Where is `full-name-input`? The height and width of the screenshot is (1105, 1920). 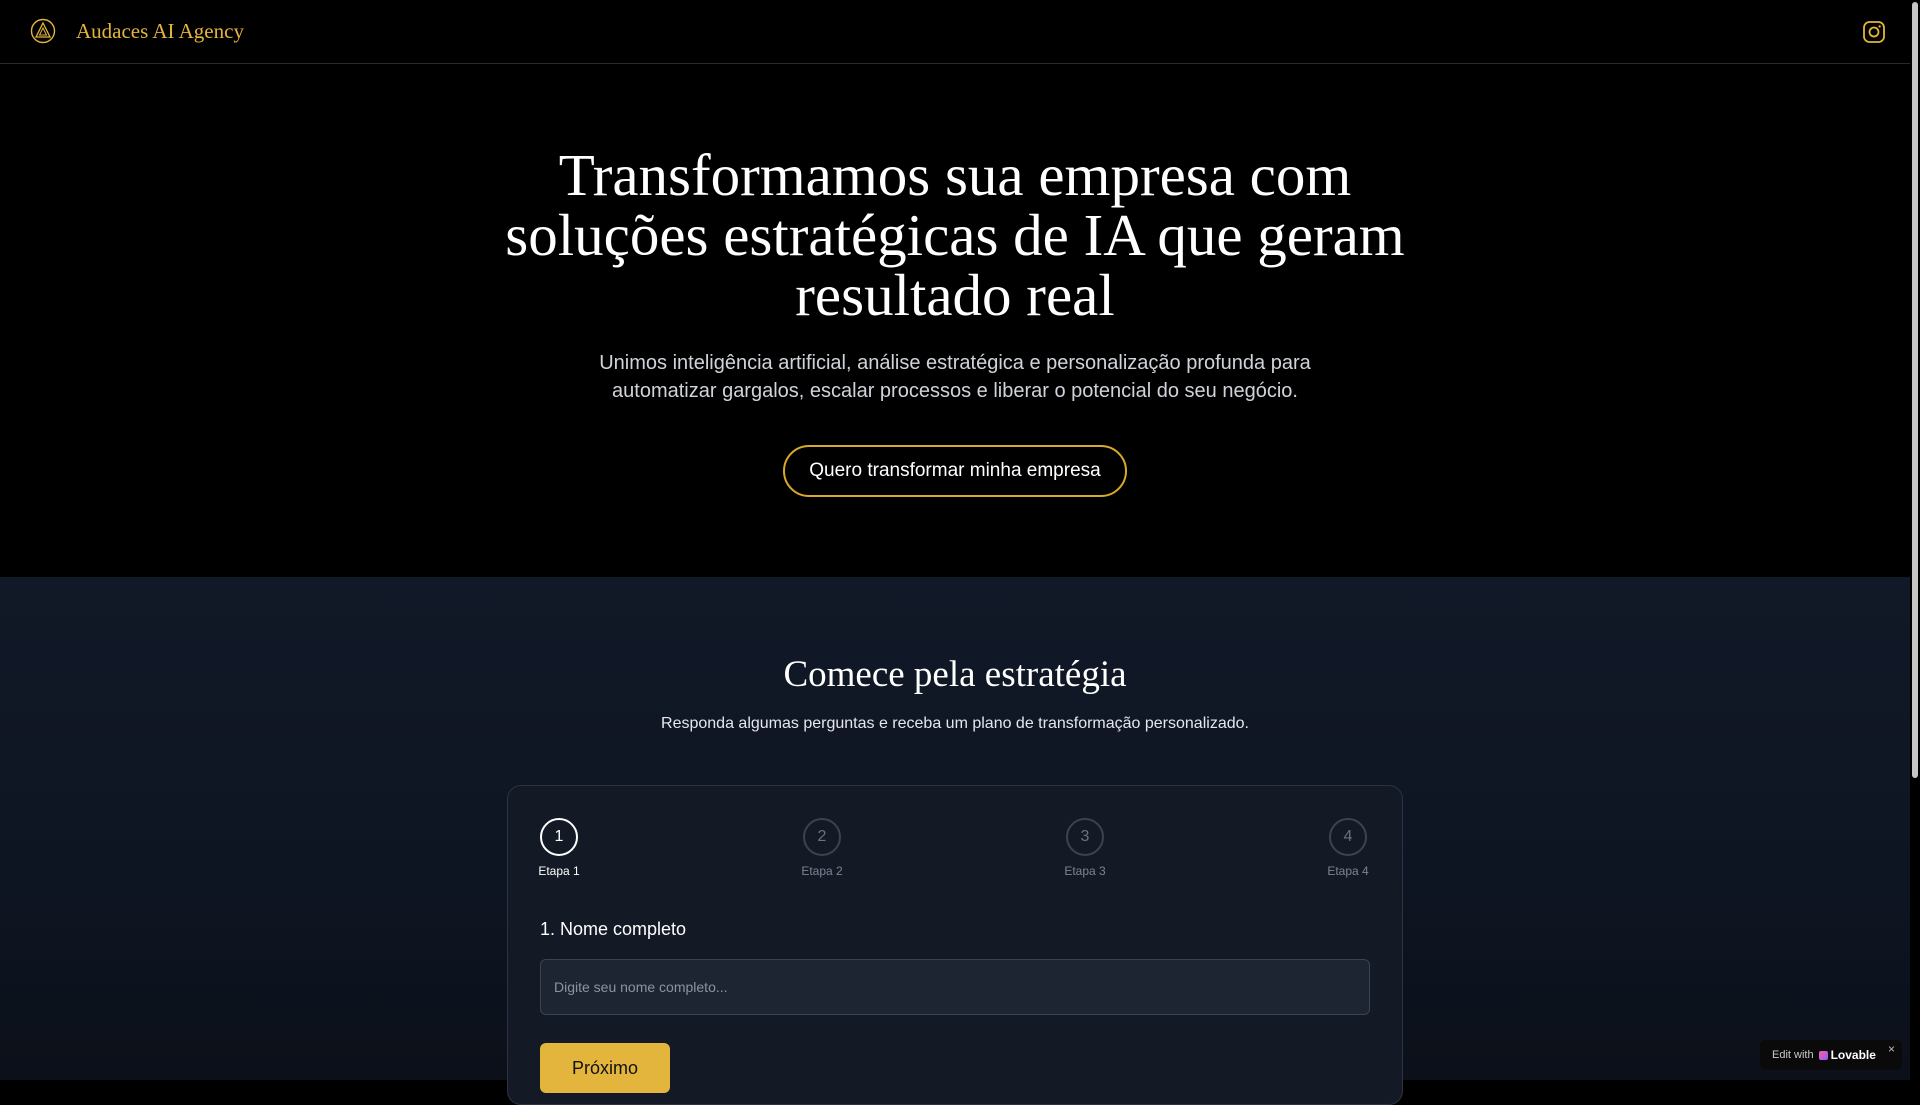
full-name-input is located at coordinates (955, 987).